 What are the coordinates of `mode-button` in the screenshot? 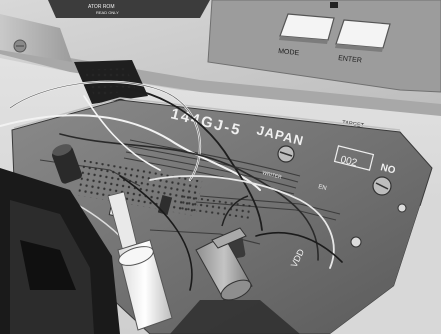 It's located at (307, 28).